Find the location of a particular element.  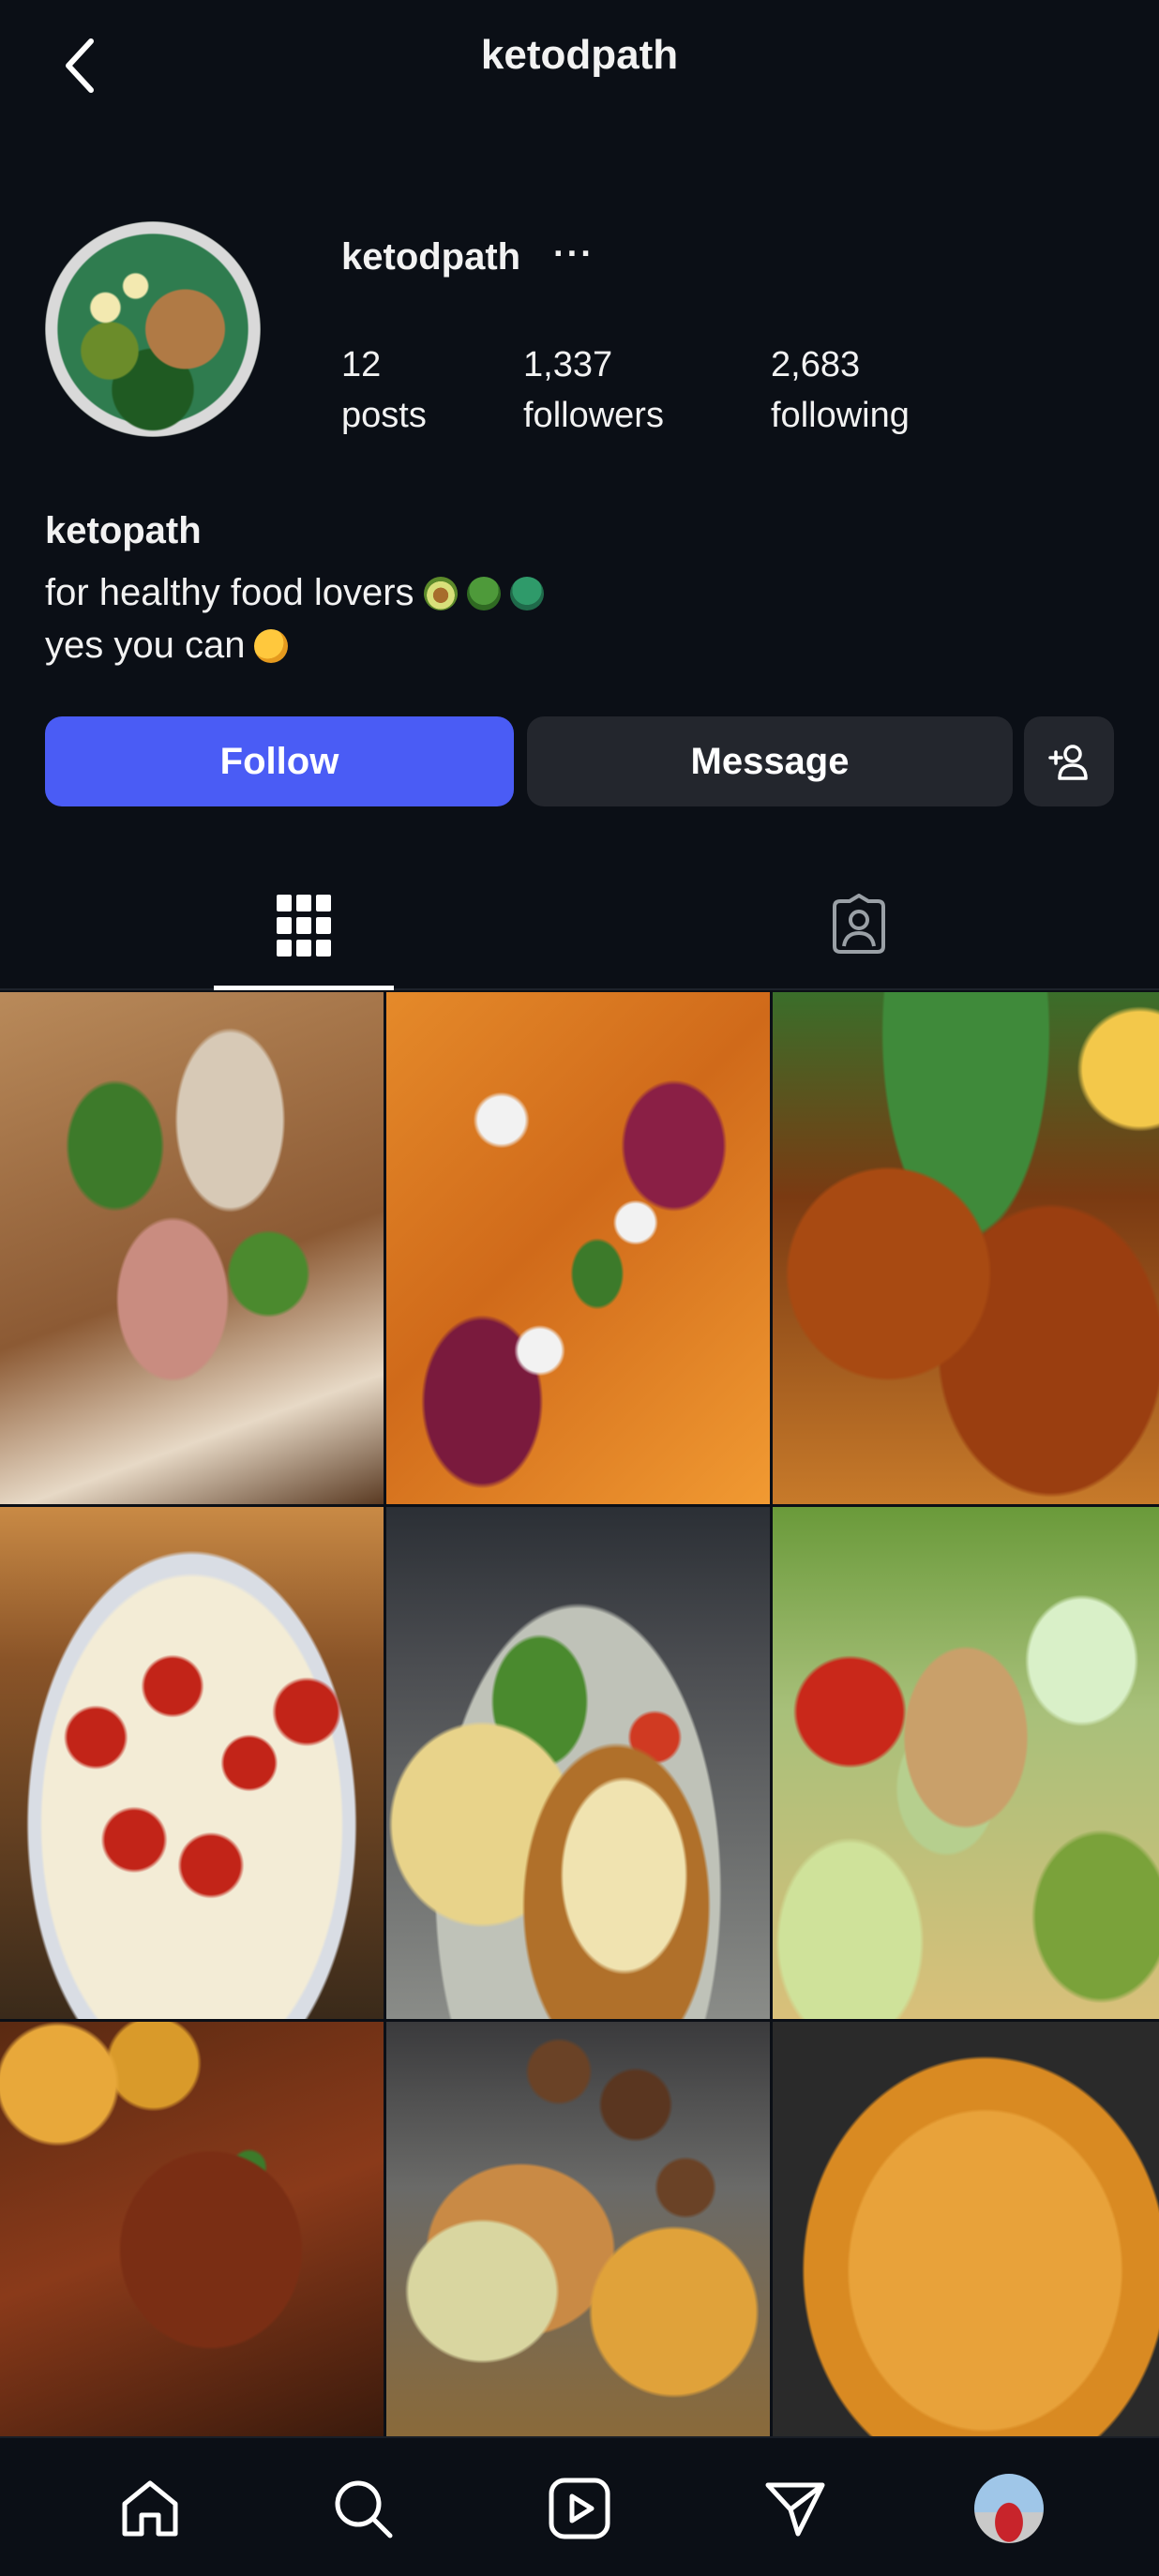

avatar is located at coordinates (1009, 2508).